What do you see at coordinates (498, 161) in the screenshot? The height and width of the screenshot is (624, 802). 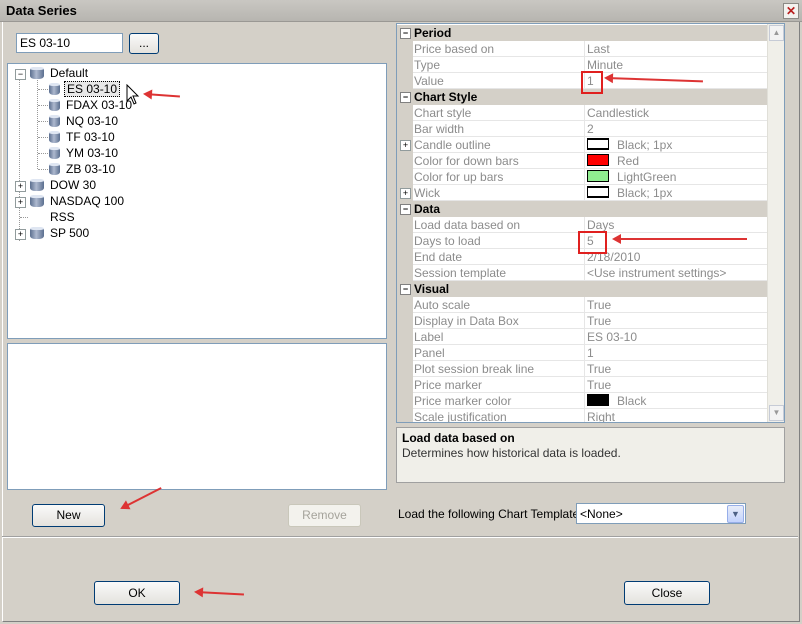 I see `property-name: Color for down bars` at bounding box center [498, 161].